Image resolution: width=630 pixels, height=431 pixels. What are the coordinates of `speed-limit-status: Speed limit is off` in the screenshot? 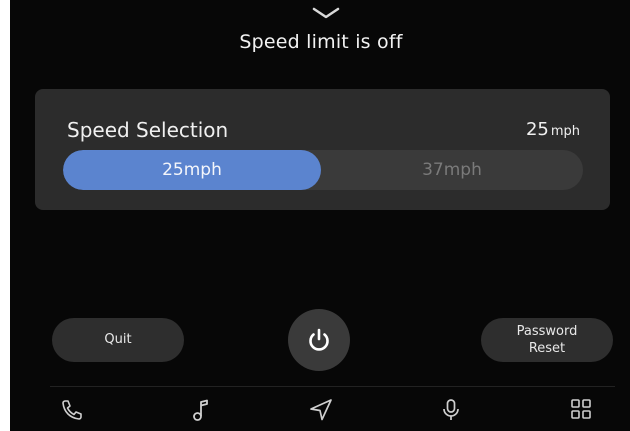 It's located at (321, 42).